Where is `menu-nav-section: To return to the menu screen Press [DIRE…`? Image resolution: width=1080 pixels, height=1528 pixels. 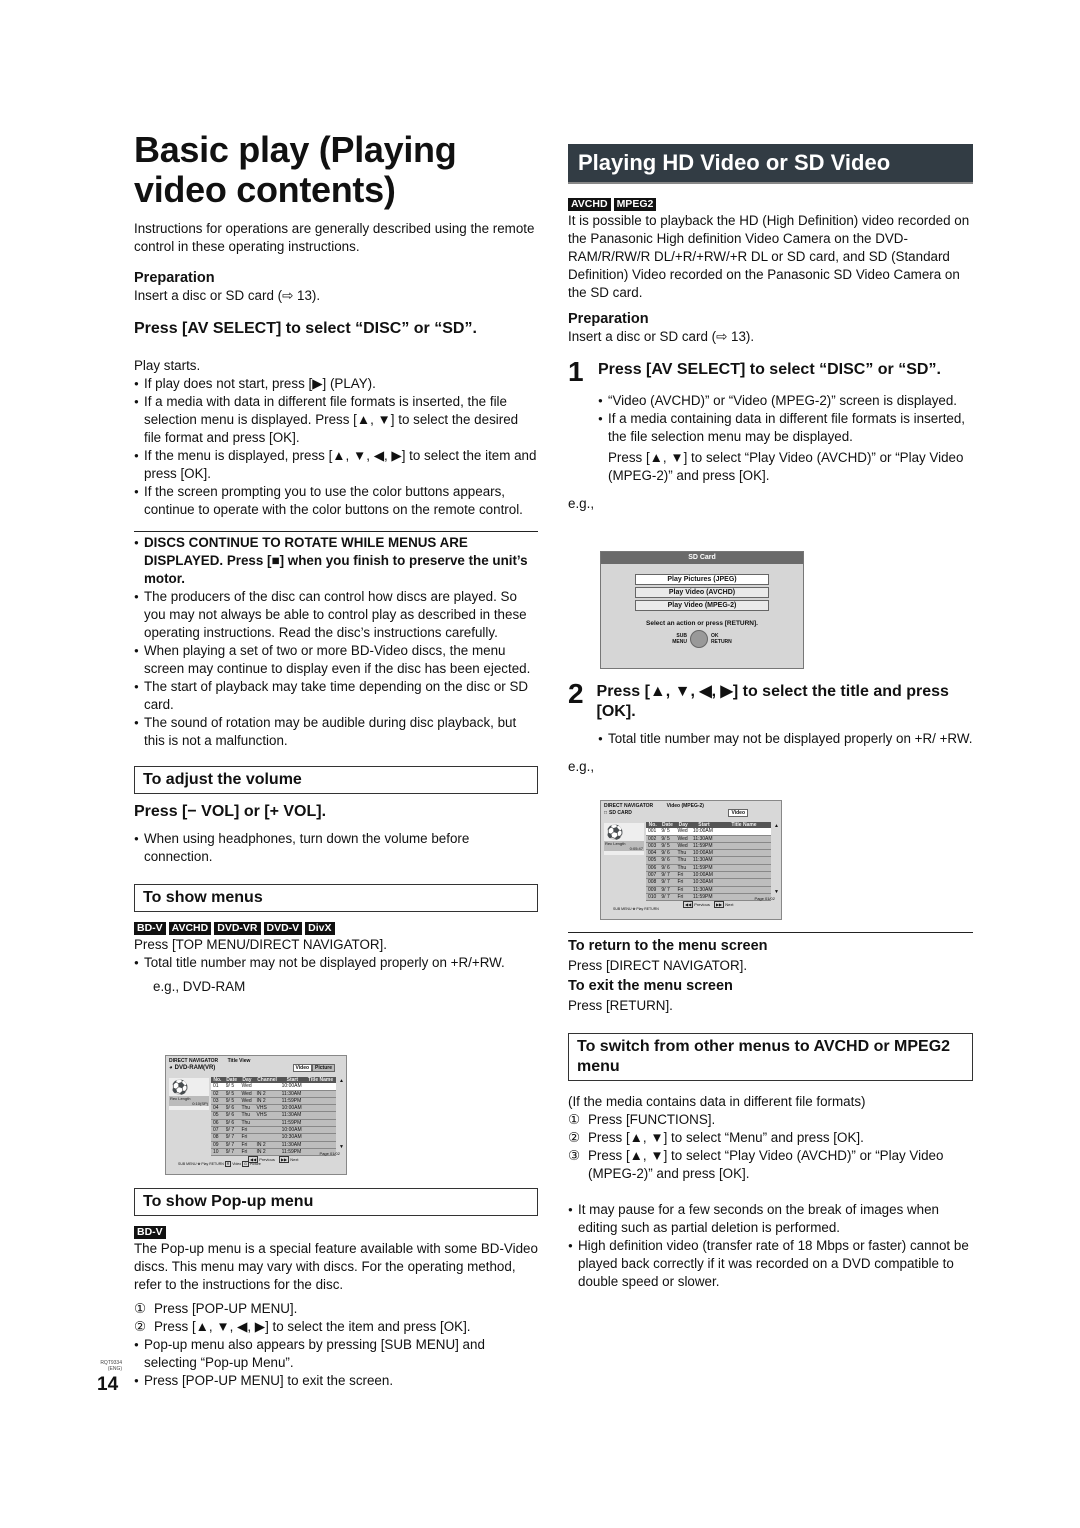
menu-nav-section: To return to the menu screen Press [DIRE… is located at coordinates (770, 1111).